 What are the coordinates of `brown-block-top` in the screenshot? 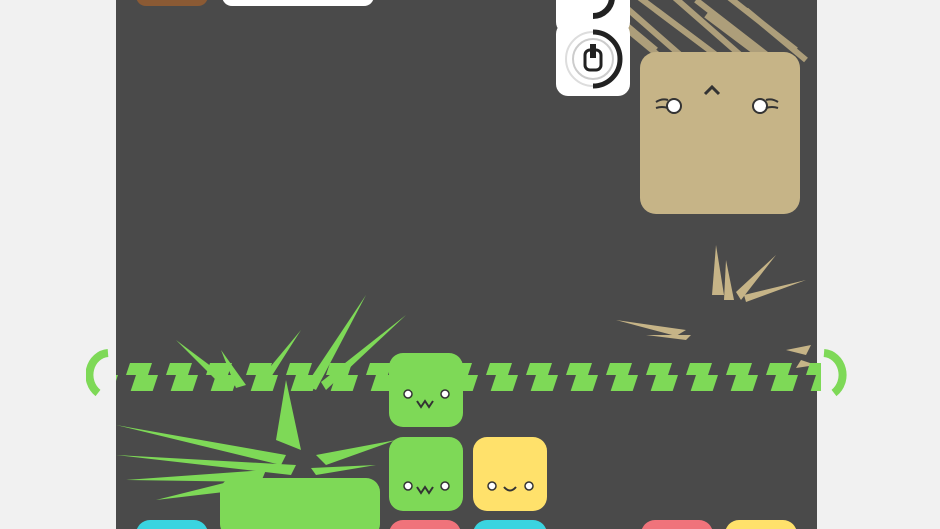 It's located at (172, 3).